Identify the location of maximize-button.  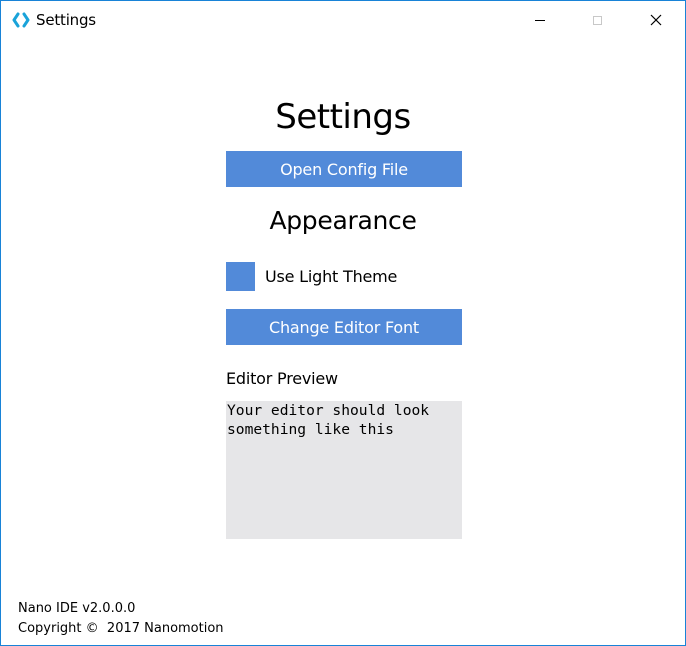
(597, 20).